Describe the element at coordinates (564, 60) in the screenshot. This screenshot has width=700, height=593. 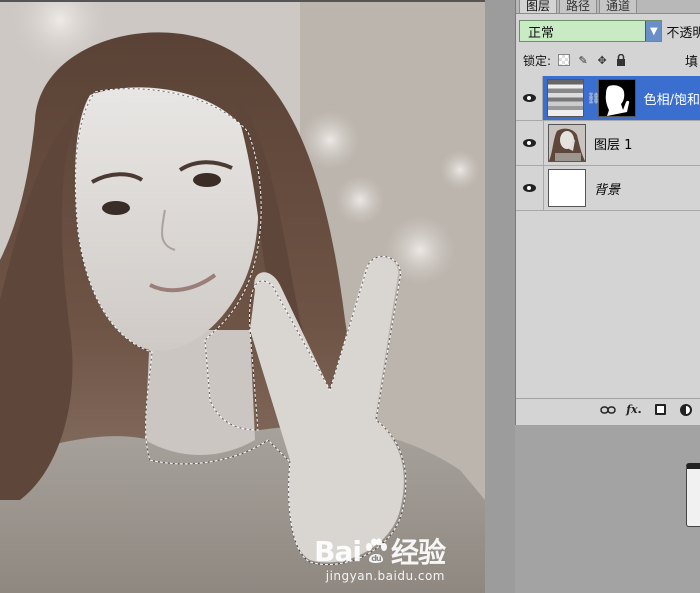
I see `lock-transparency-icon` at that location.